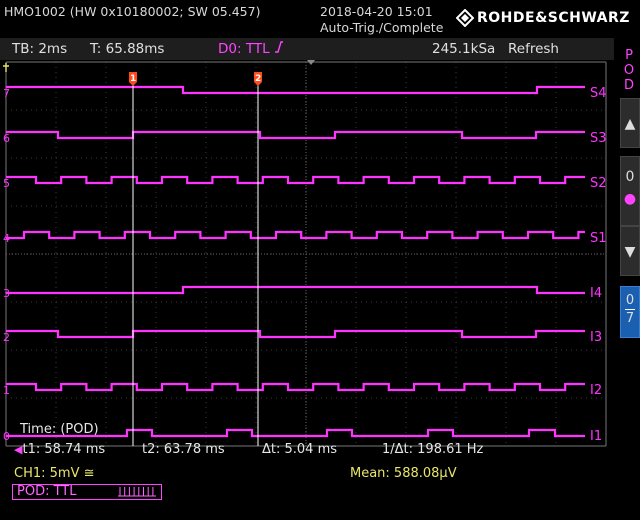 Image resolution: width=640 pixels, height=520 pixels. What do you see at coordinates (376, 11) in the screenshot?
I see `datetime: 2018-04-20 15:01` at bounding box center [376, 11].